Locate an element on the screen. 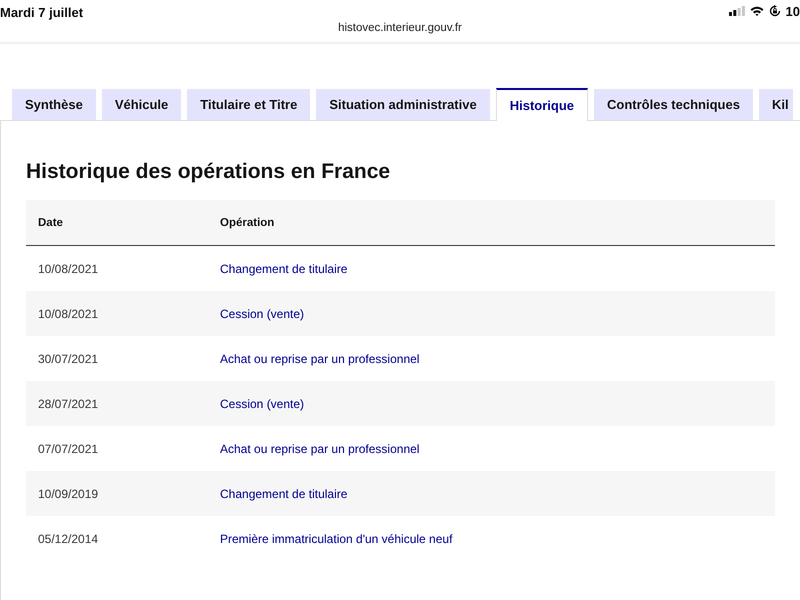 The image size is (800, 600). wifi-icon is located at coordinates (757, 11).